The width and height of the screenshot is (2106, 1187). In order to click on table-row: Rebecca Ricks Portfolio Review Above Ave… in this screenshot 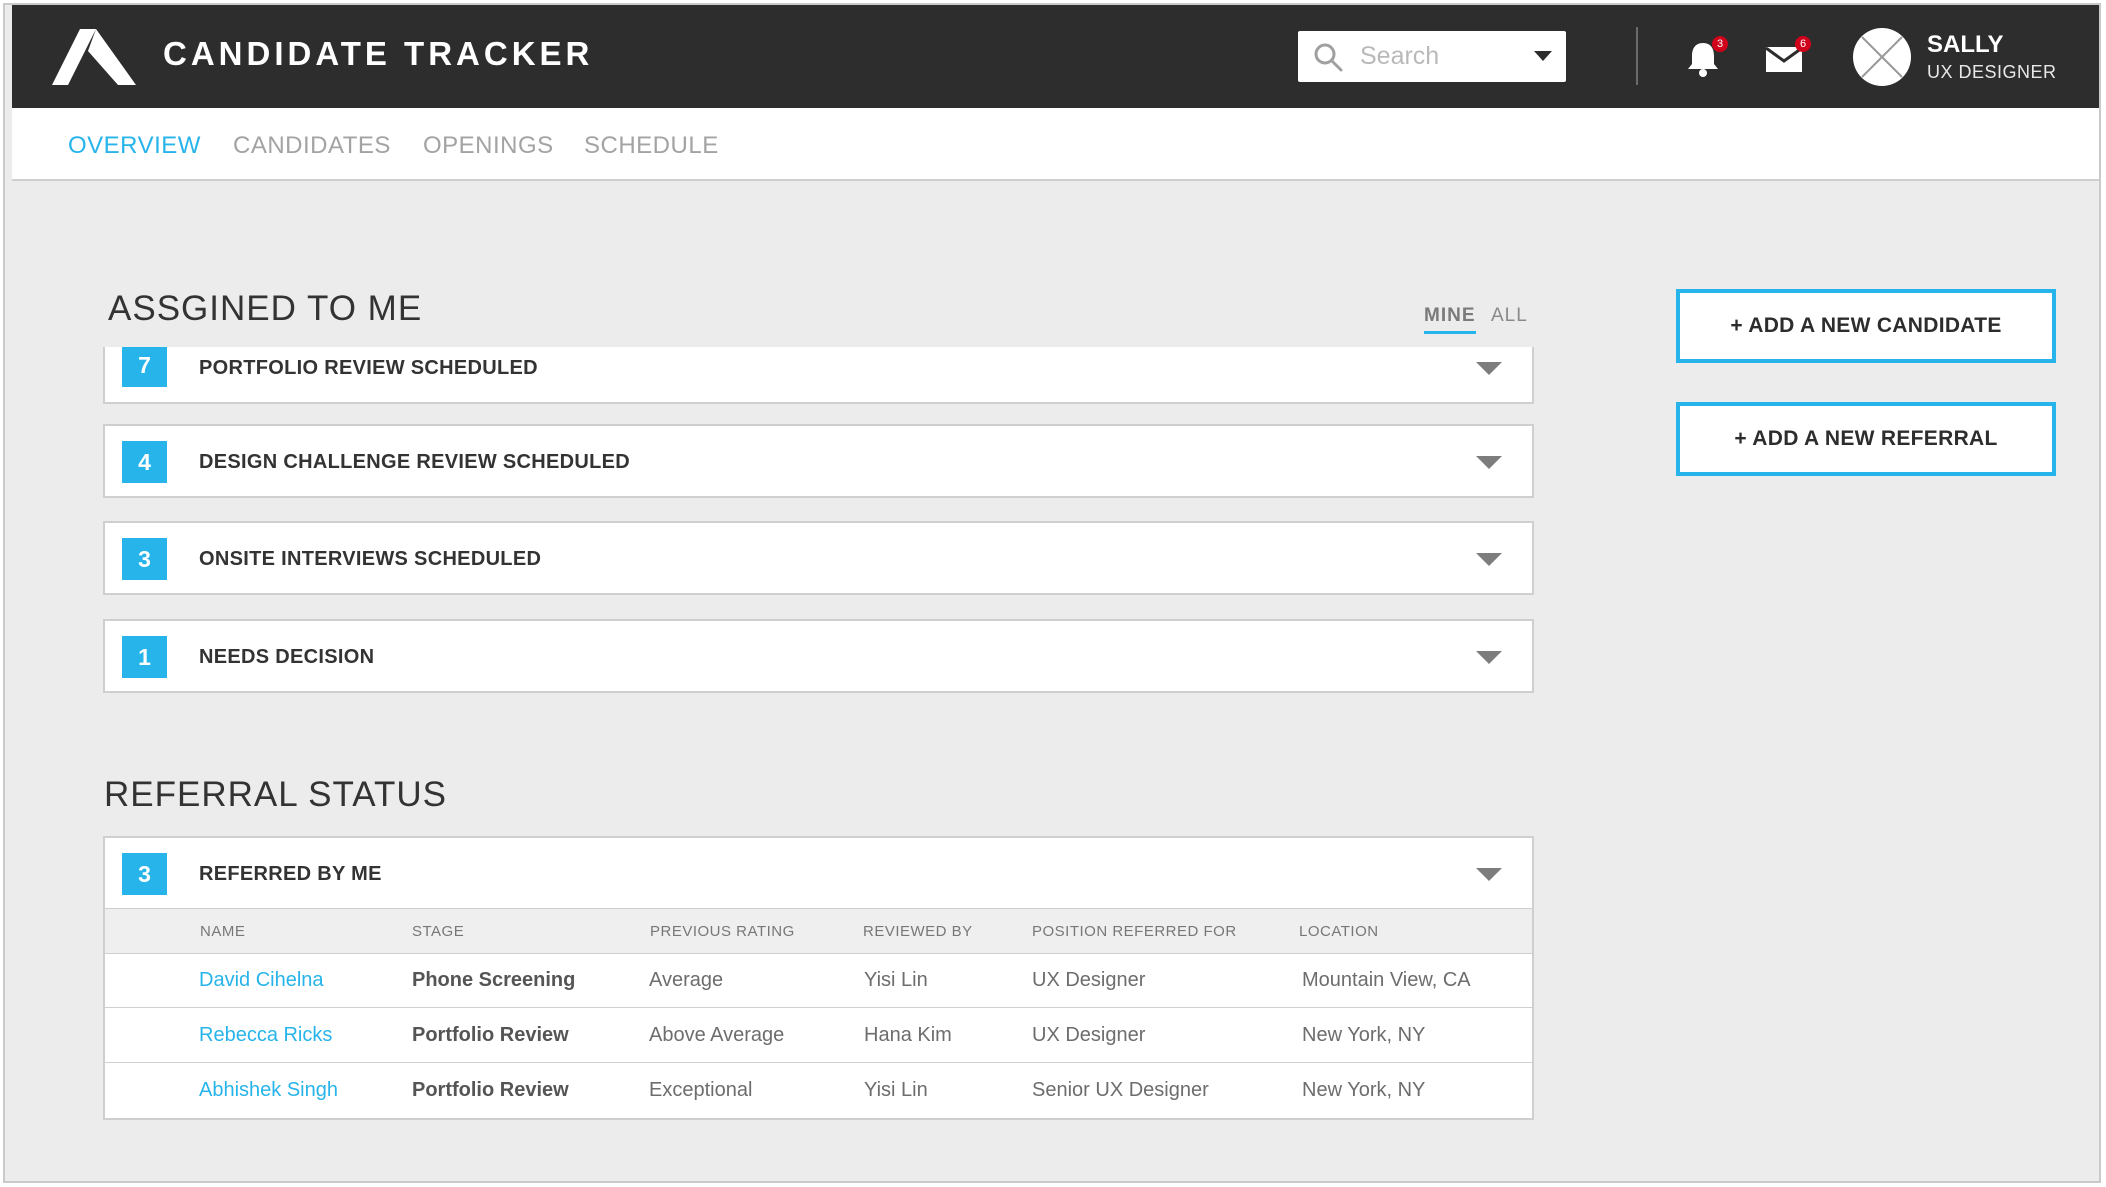, I will do `click(818, 1035)`.